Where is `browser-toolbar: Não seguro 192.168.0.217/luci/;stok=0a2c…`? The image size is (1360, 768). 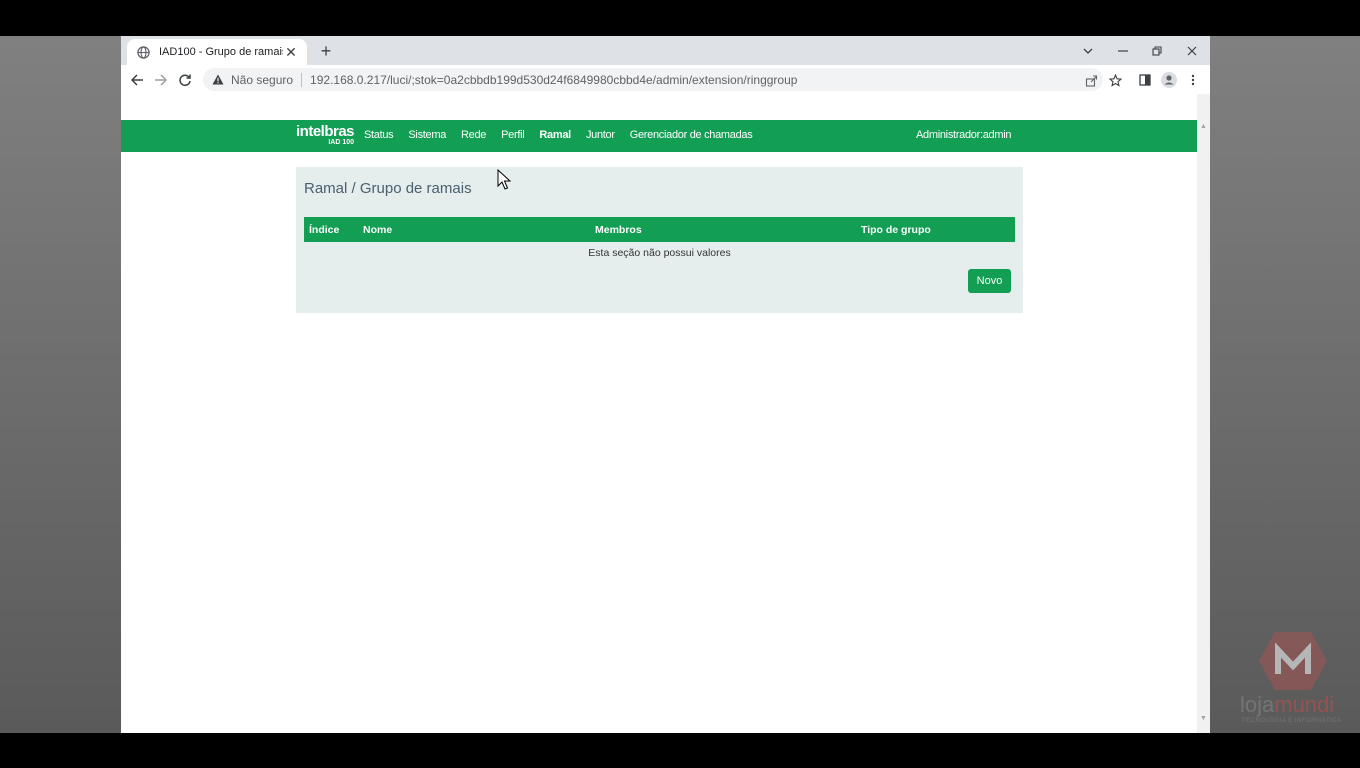 browser-toolbar: Não seguro 192.168.0.217/luci/;stok=0a2c… is located at coordinates (665, 79).